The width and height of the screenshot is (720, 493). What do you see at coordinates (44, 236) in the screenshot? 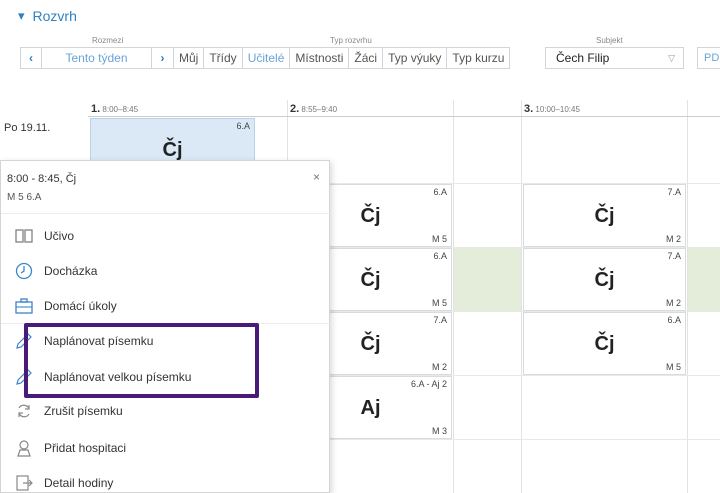
I see `menu-item-curriculum: Učivo` at bounding box center [44, 236].